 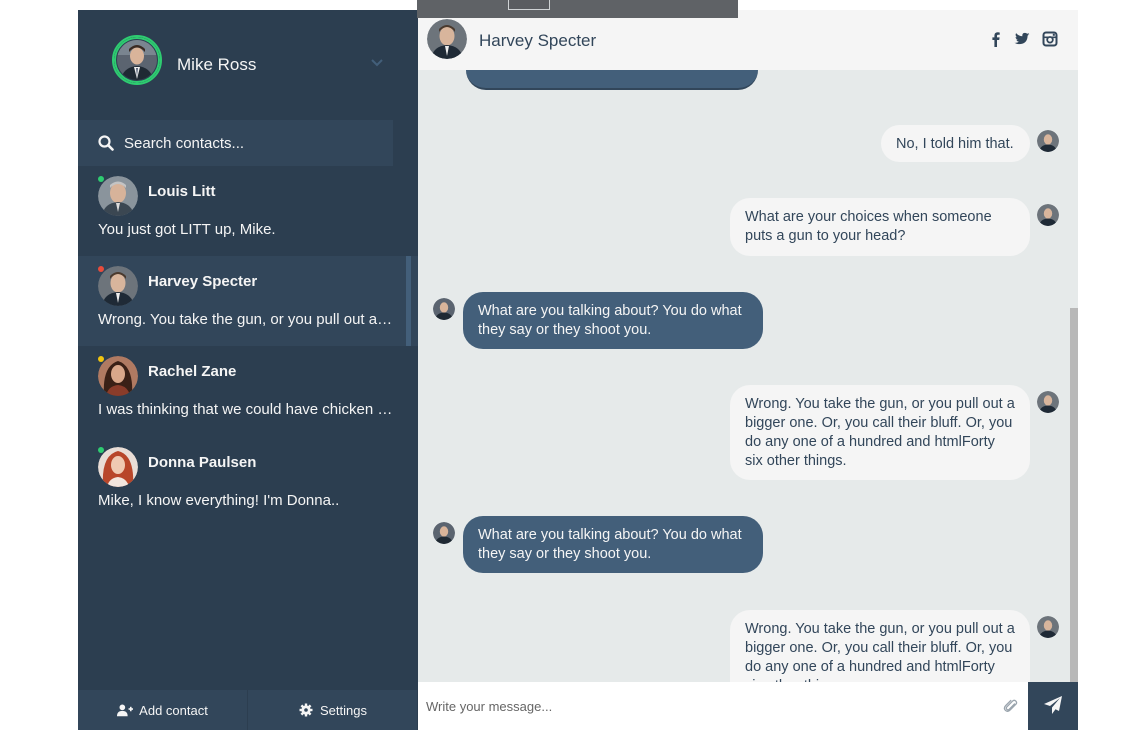 What do you see at coordinates (405, 143) in the screenshot?
I see `search-divider` at bounding box center [405, 143].